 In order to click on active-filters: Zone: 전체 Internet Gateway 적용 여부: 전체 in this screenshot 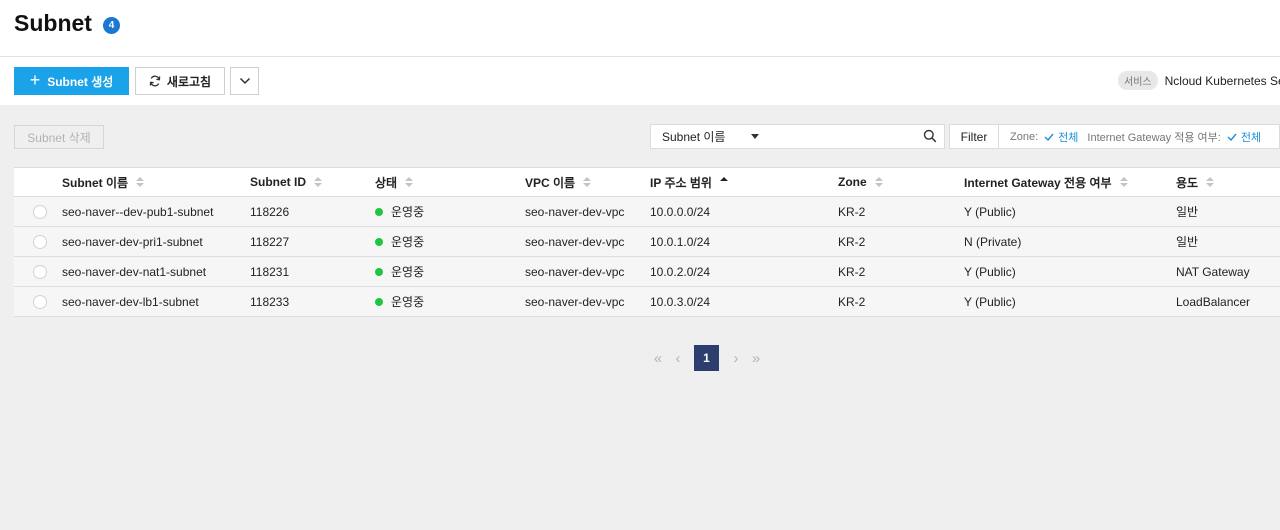, I will do `click(1139, 136)`.